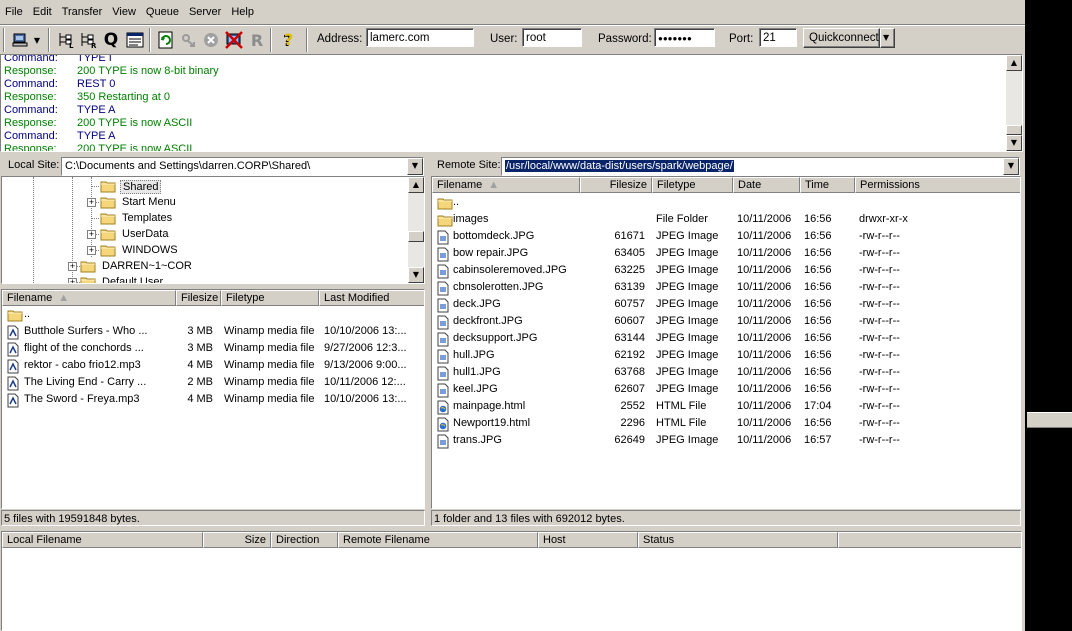  Describe the element at coordinates (149, 202) in the screenshot. I see `tree-folder-label: Start Menu` at that location.